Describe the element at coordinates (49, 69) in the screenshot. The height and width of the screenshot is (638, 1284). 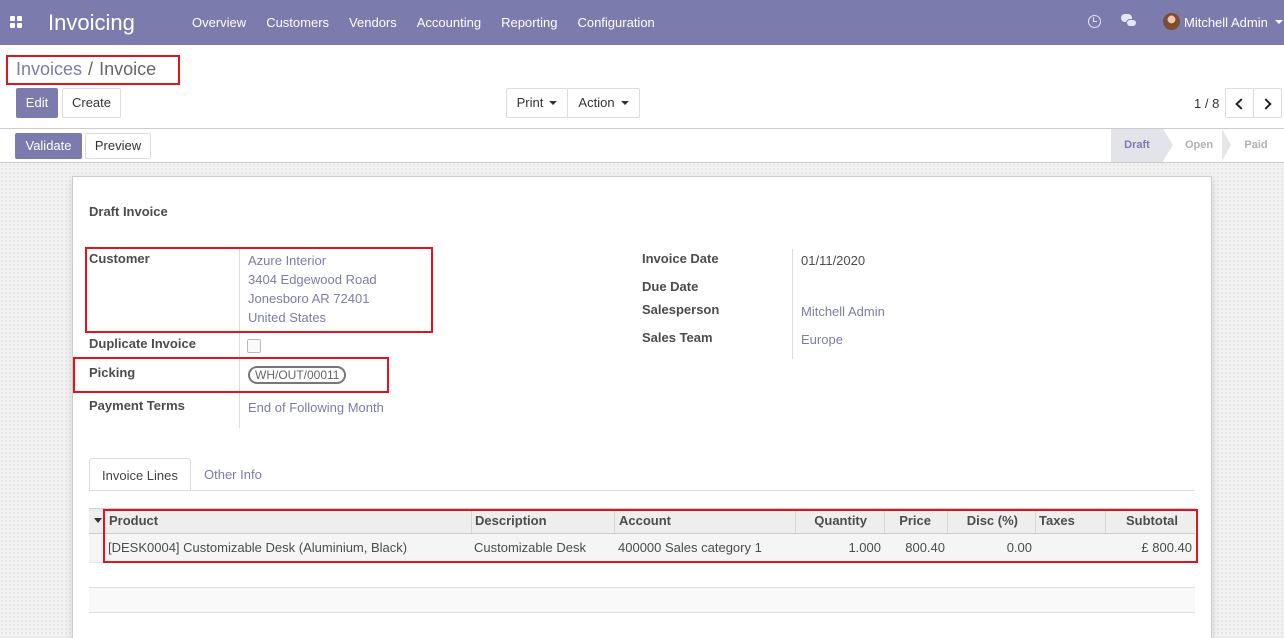
I see `breadcrumb-invoices: Invoices` at that location.